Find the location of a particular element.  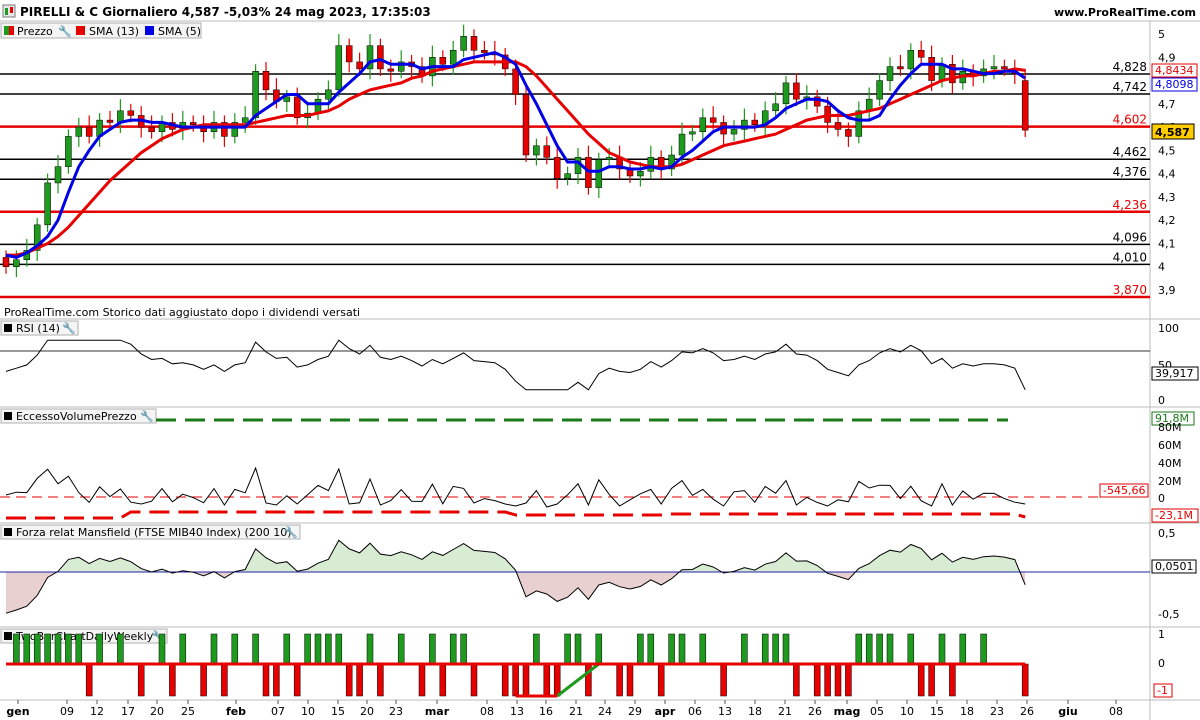

x-tick-label-2: 12 is located at coordinates (97, 711).